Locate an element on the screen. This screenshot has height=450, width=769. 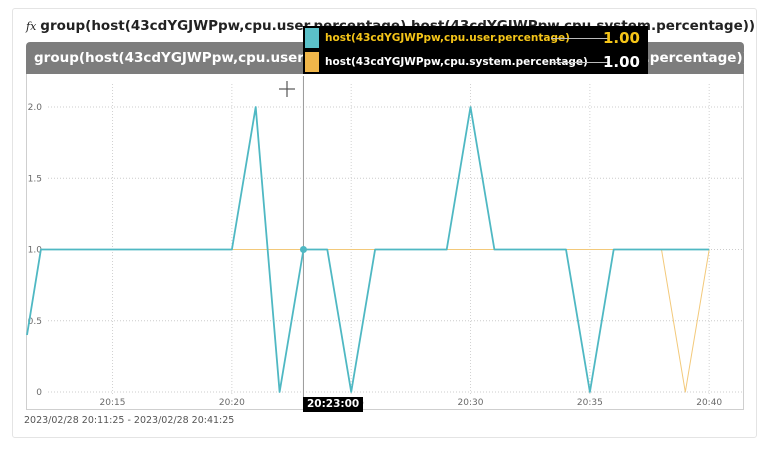
crosshair-time-label: 20:23:00 is located at coordinates (333, 404).